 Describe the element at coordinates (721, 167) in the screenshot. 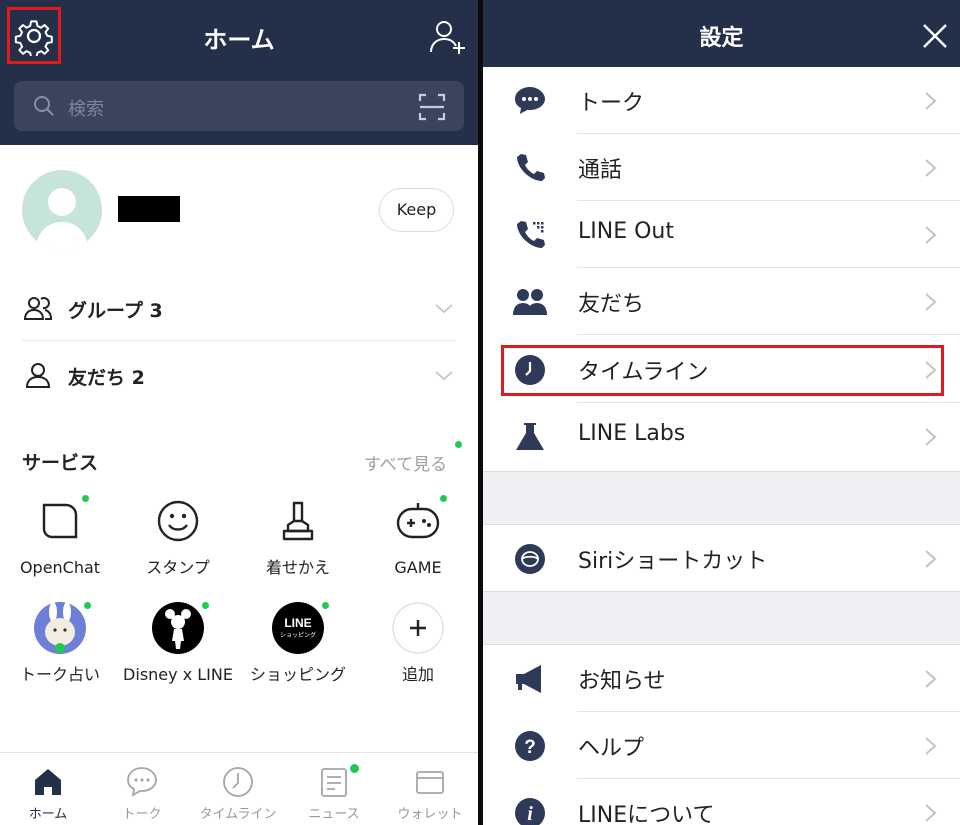

I see `settings-row-call: 通話` at that location.